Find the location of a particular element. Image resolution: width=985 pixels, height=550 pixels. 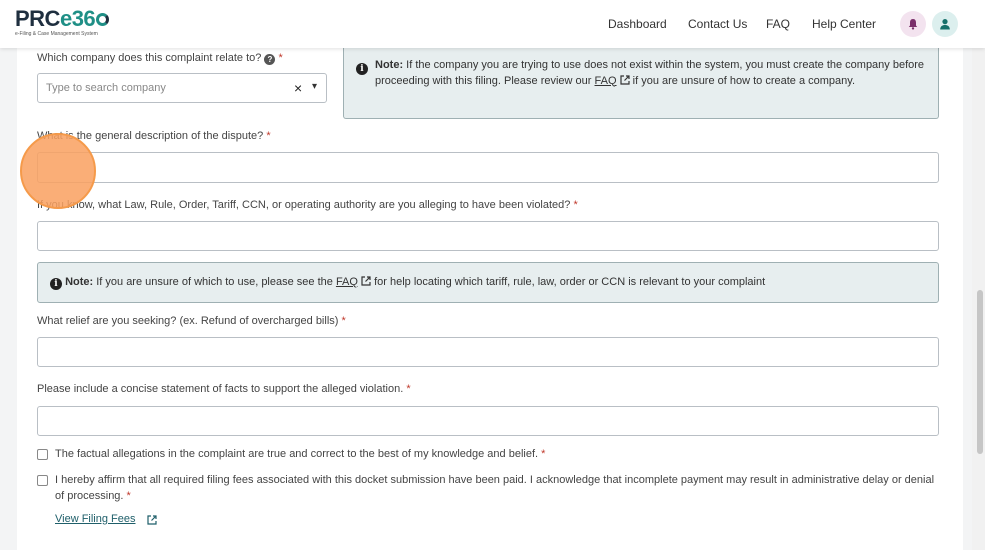

view-filing-fees-link: View Filing Fees is located at coordinates (95, 519).